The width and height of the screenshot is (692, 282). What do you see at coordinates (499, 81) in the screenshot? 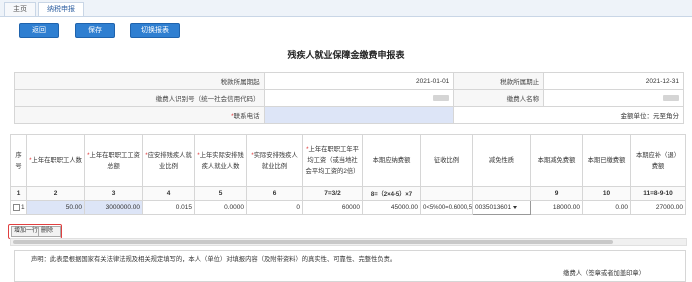
I see `period-end-label: 税款所属期止` at bounding box center [499, 81].